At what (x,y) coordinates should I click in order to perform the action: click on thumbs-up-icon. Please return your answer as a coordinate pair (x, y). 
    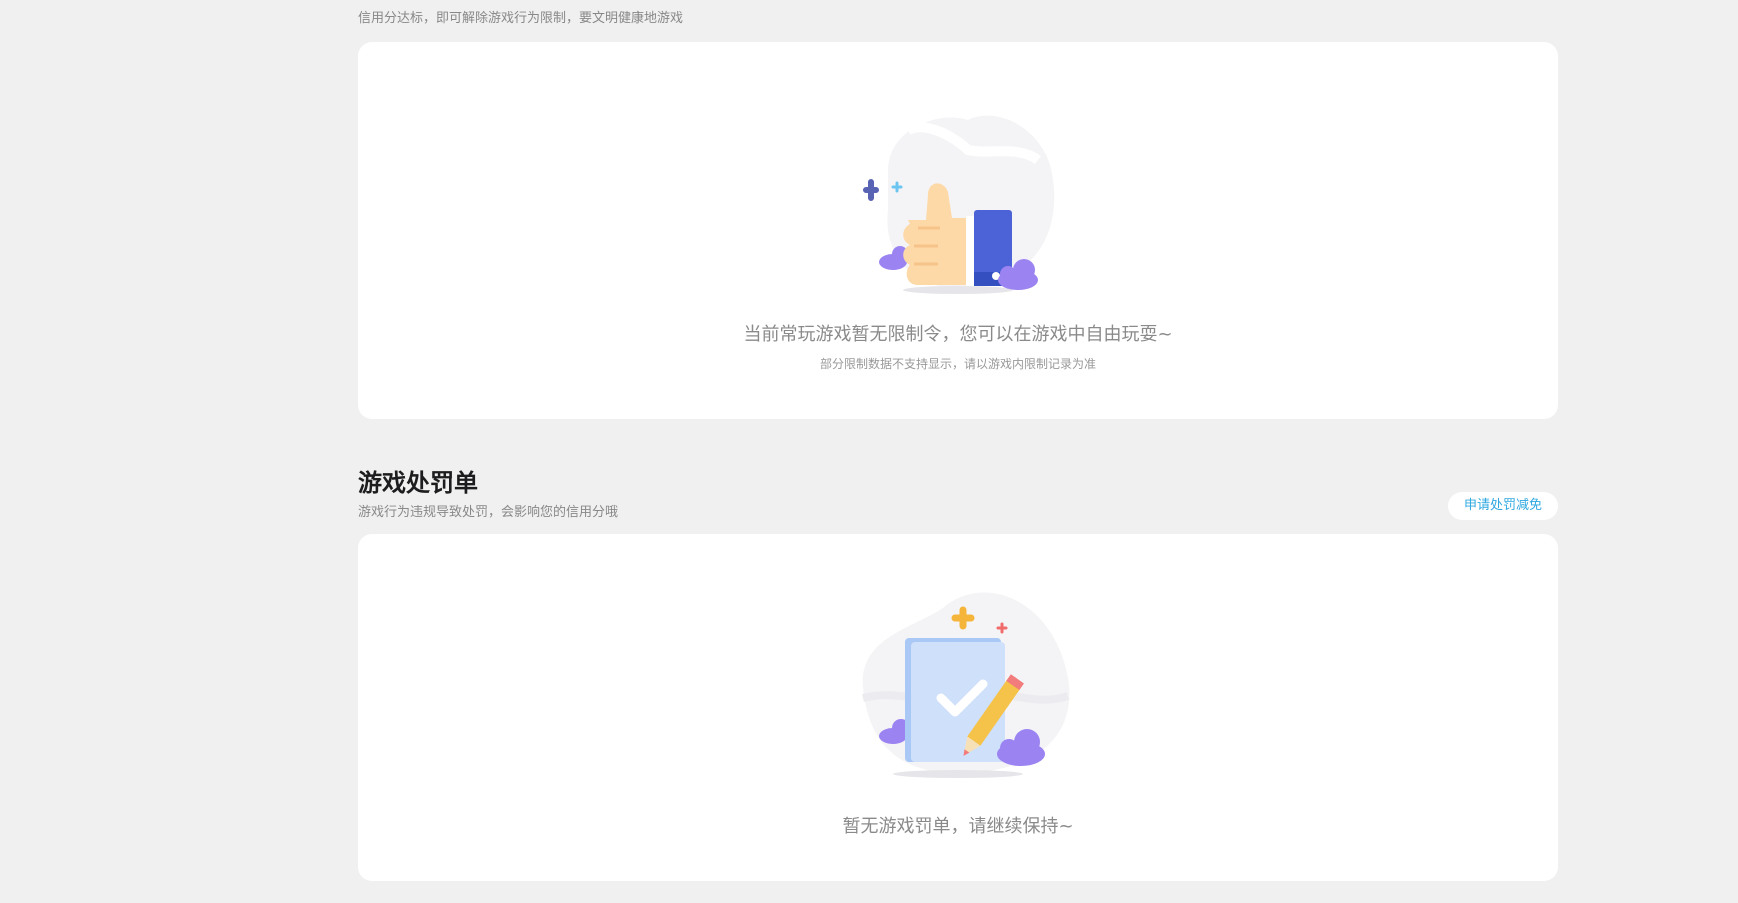
    Looking at the image, I should click on (959, 204).